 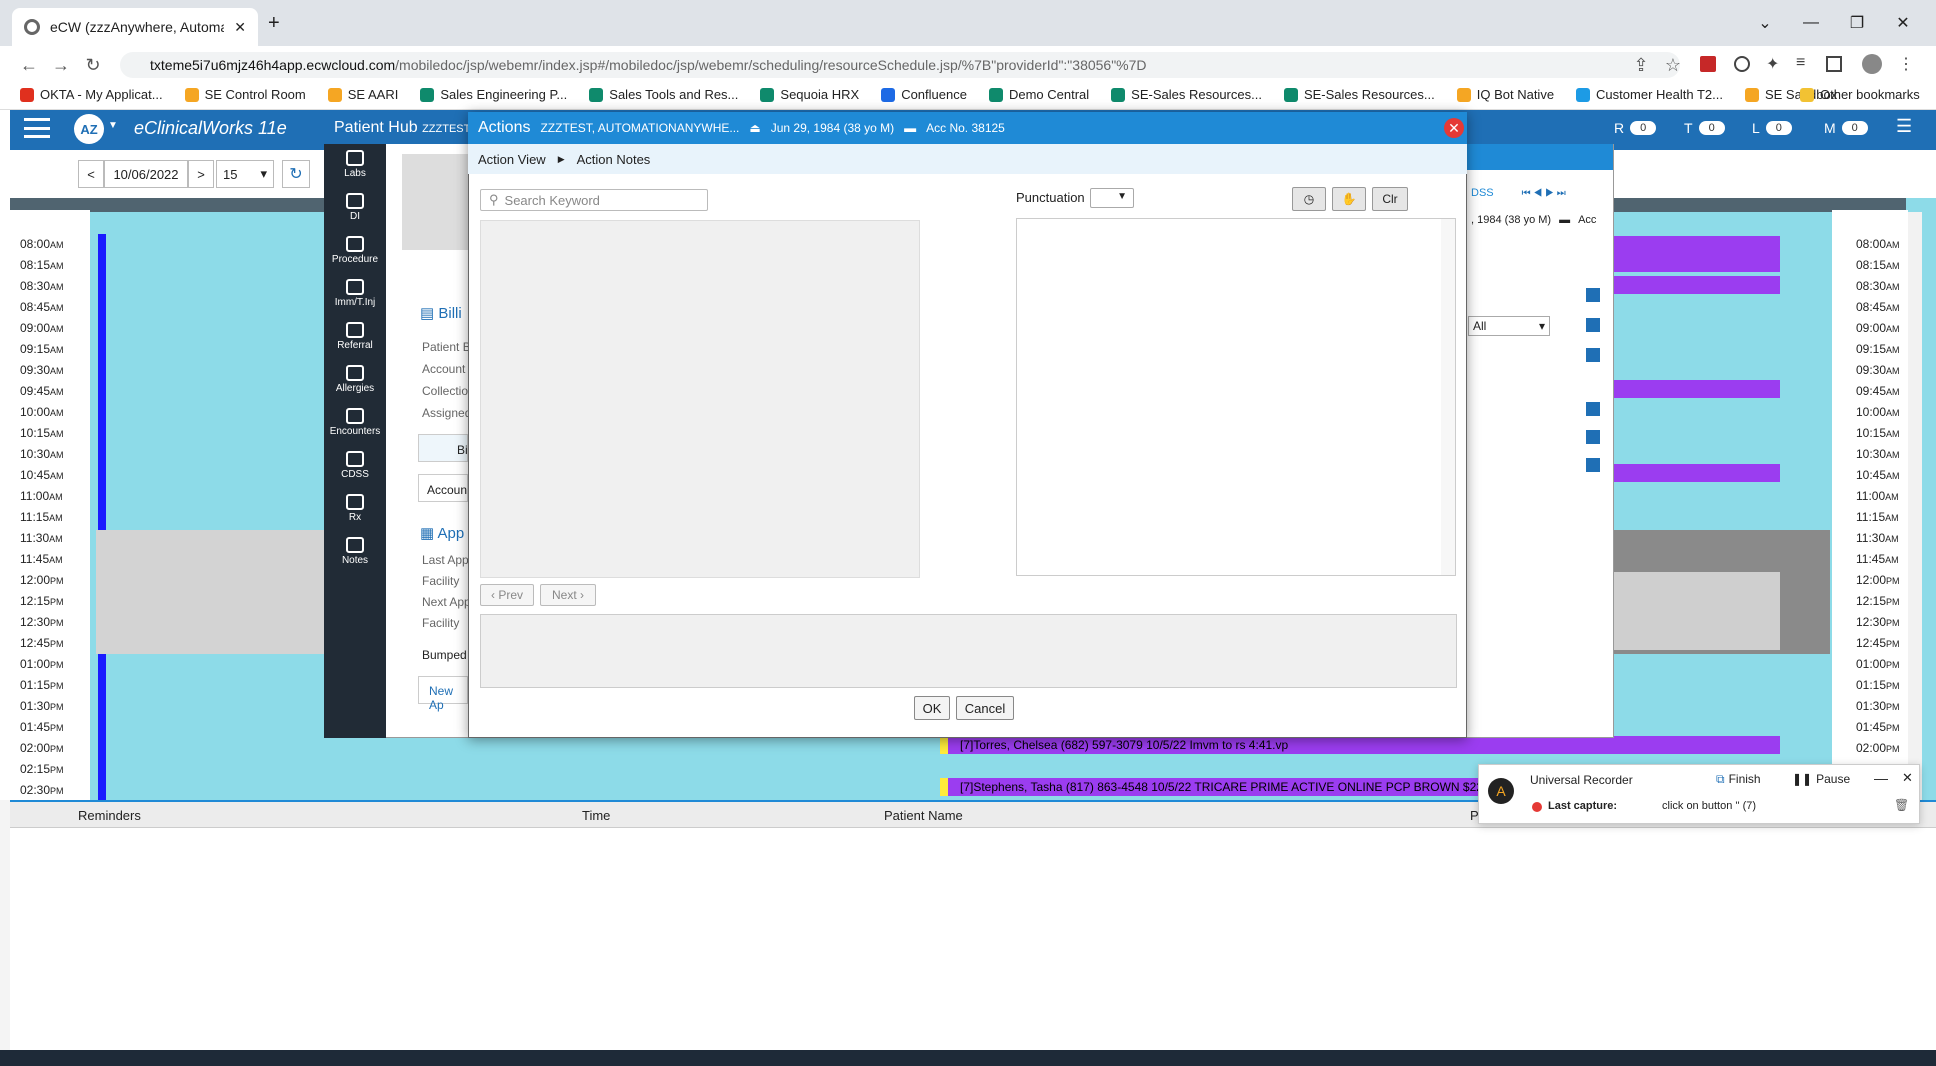 I want to click on counter-r: R0, so click(x=1635, y=128).